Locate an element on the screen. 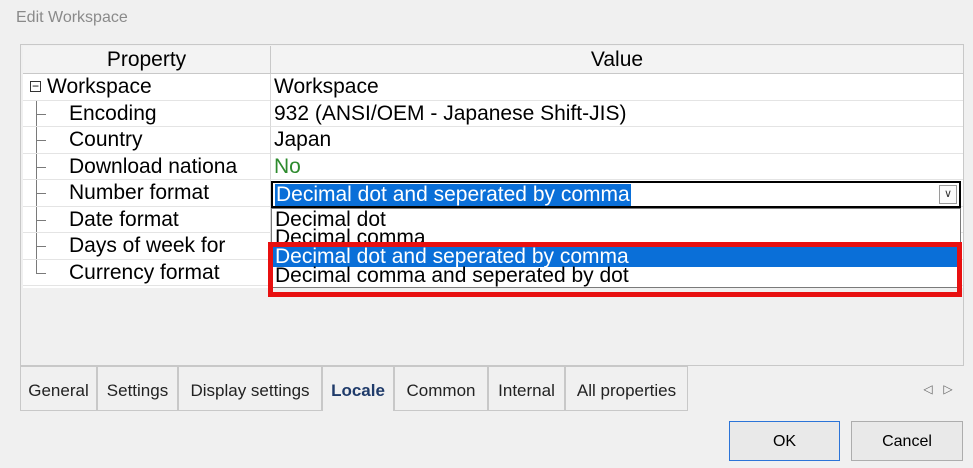 This screenshot has height=468, width=973. property-value-download-national: No is located at coordinates (617, 167).